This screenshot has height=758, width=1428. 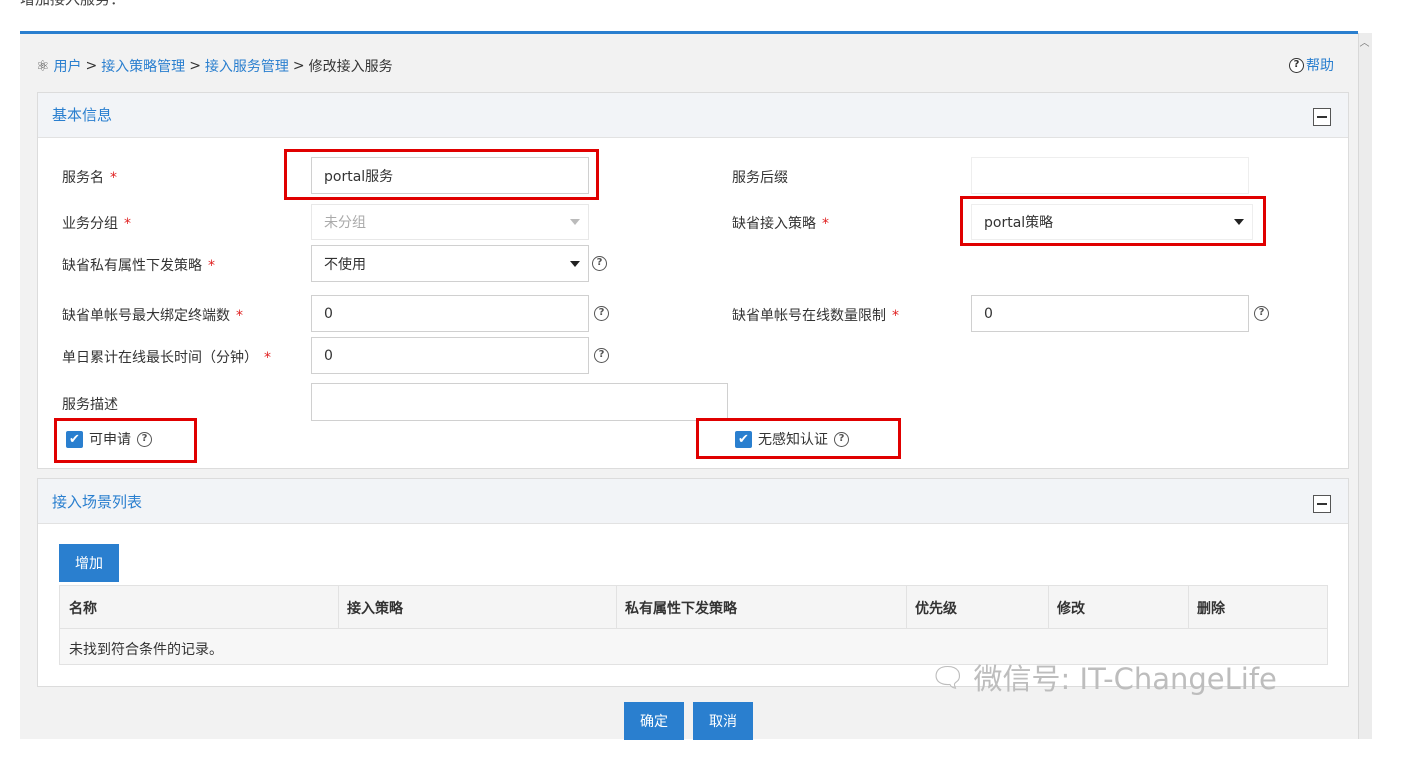 I want to click on scroll-up-icon: ︿, so click(x=1364, y=44).